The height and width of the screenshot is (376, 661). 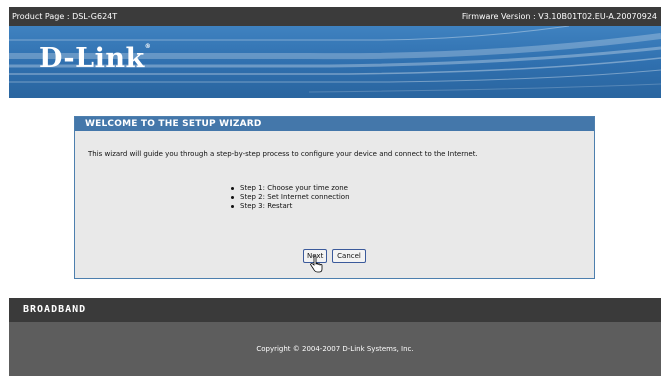 I want to click on wizard-step-item: Step 3: Restart, so click(x=290, y=206).